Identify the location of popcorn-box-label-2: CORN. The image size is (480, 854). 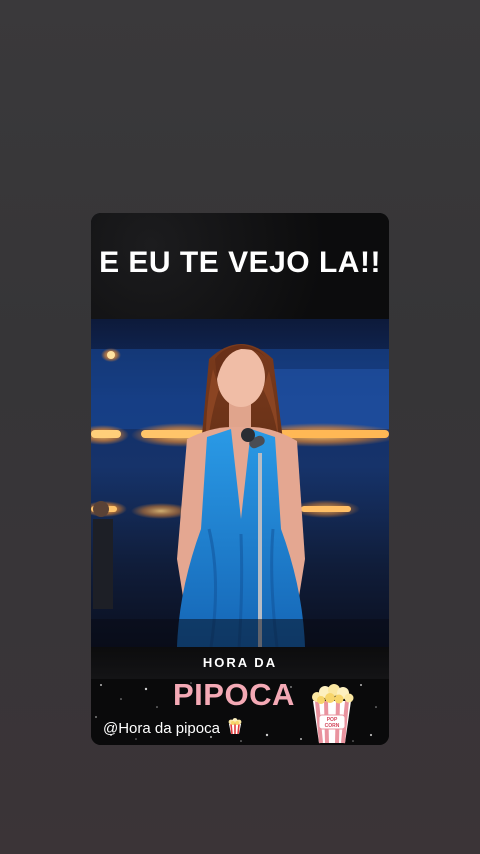
(332, 726).